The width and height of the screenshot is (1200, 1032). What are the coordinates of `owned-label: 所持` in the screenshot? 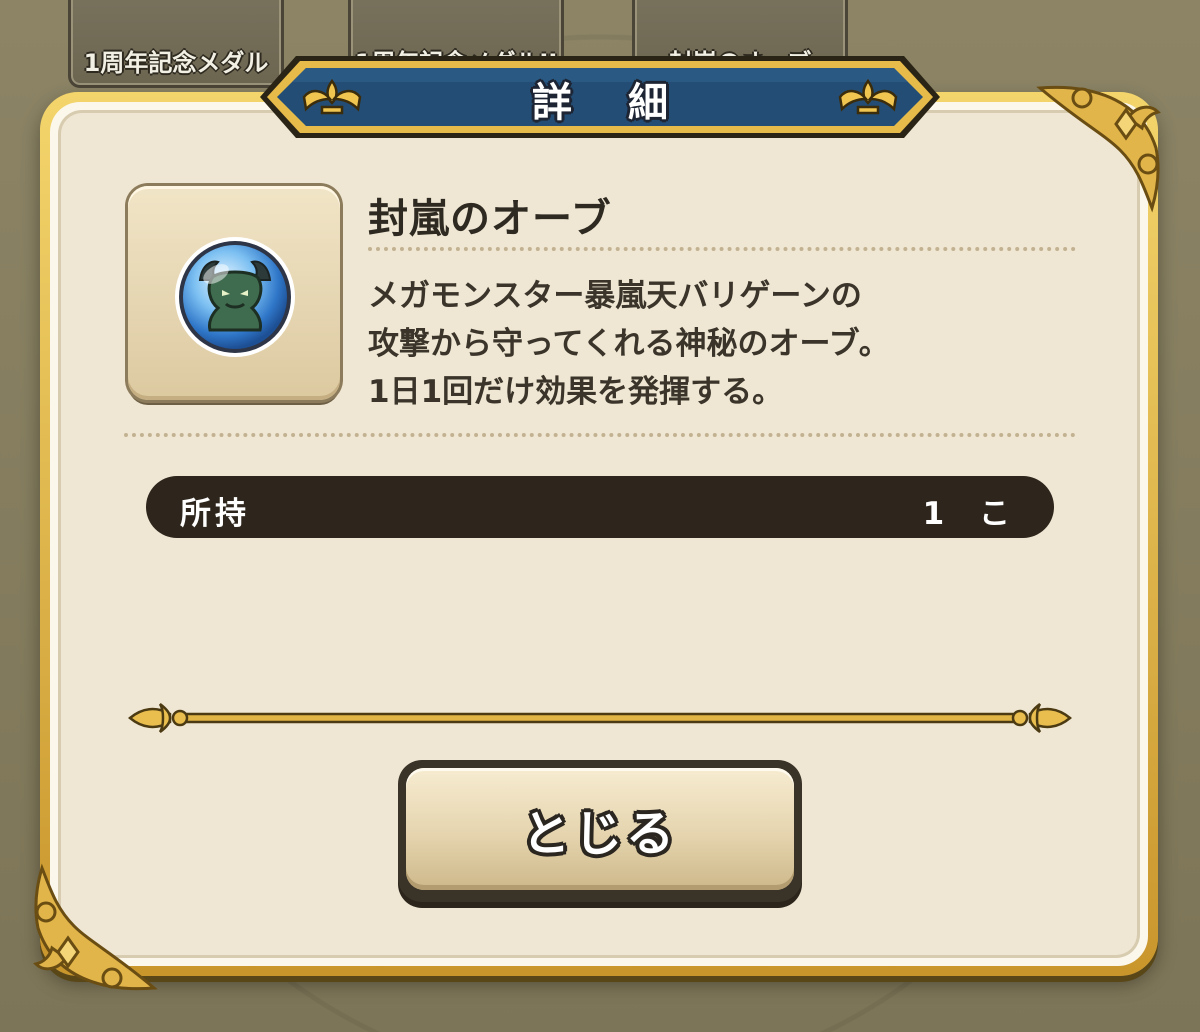 It's located at (215, 514).